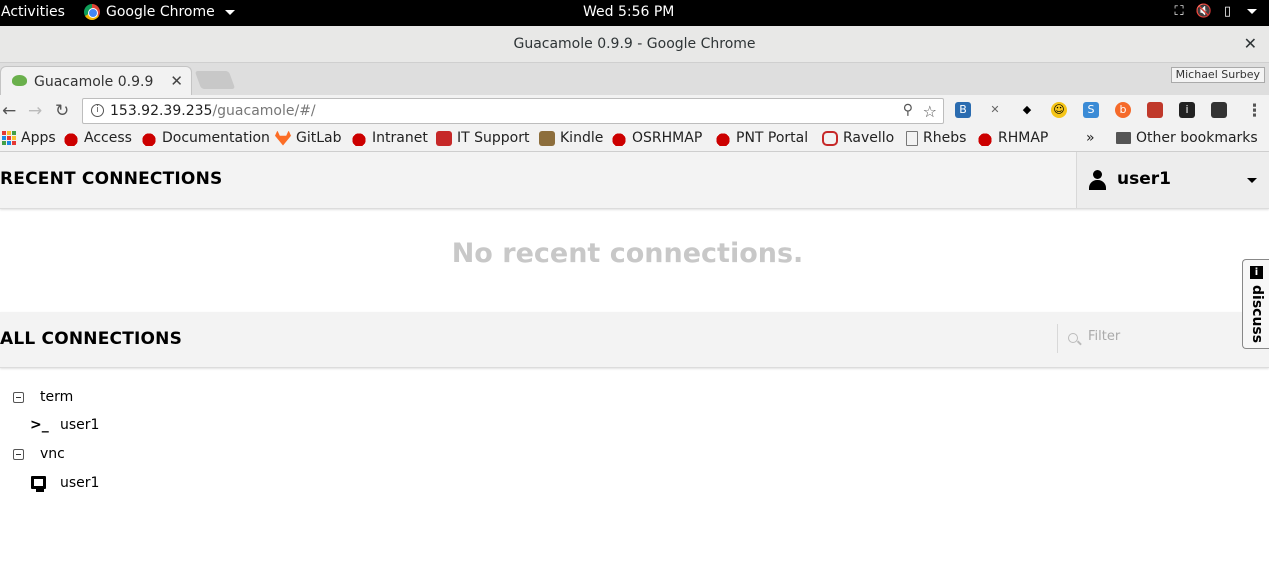 This screenshot has height=588, width=1269. I want to click on kindle-icon, so click(547, 138).